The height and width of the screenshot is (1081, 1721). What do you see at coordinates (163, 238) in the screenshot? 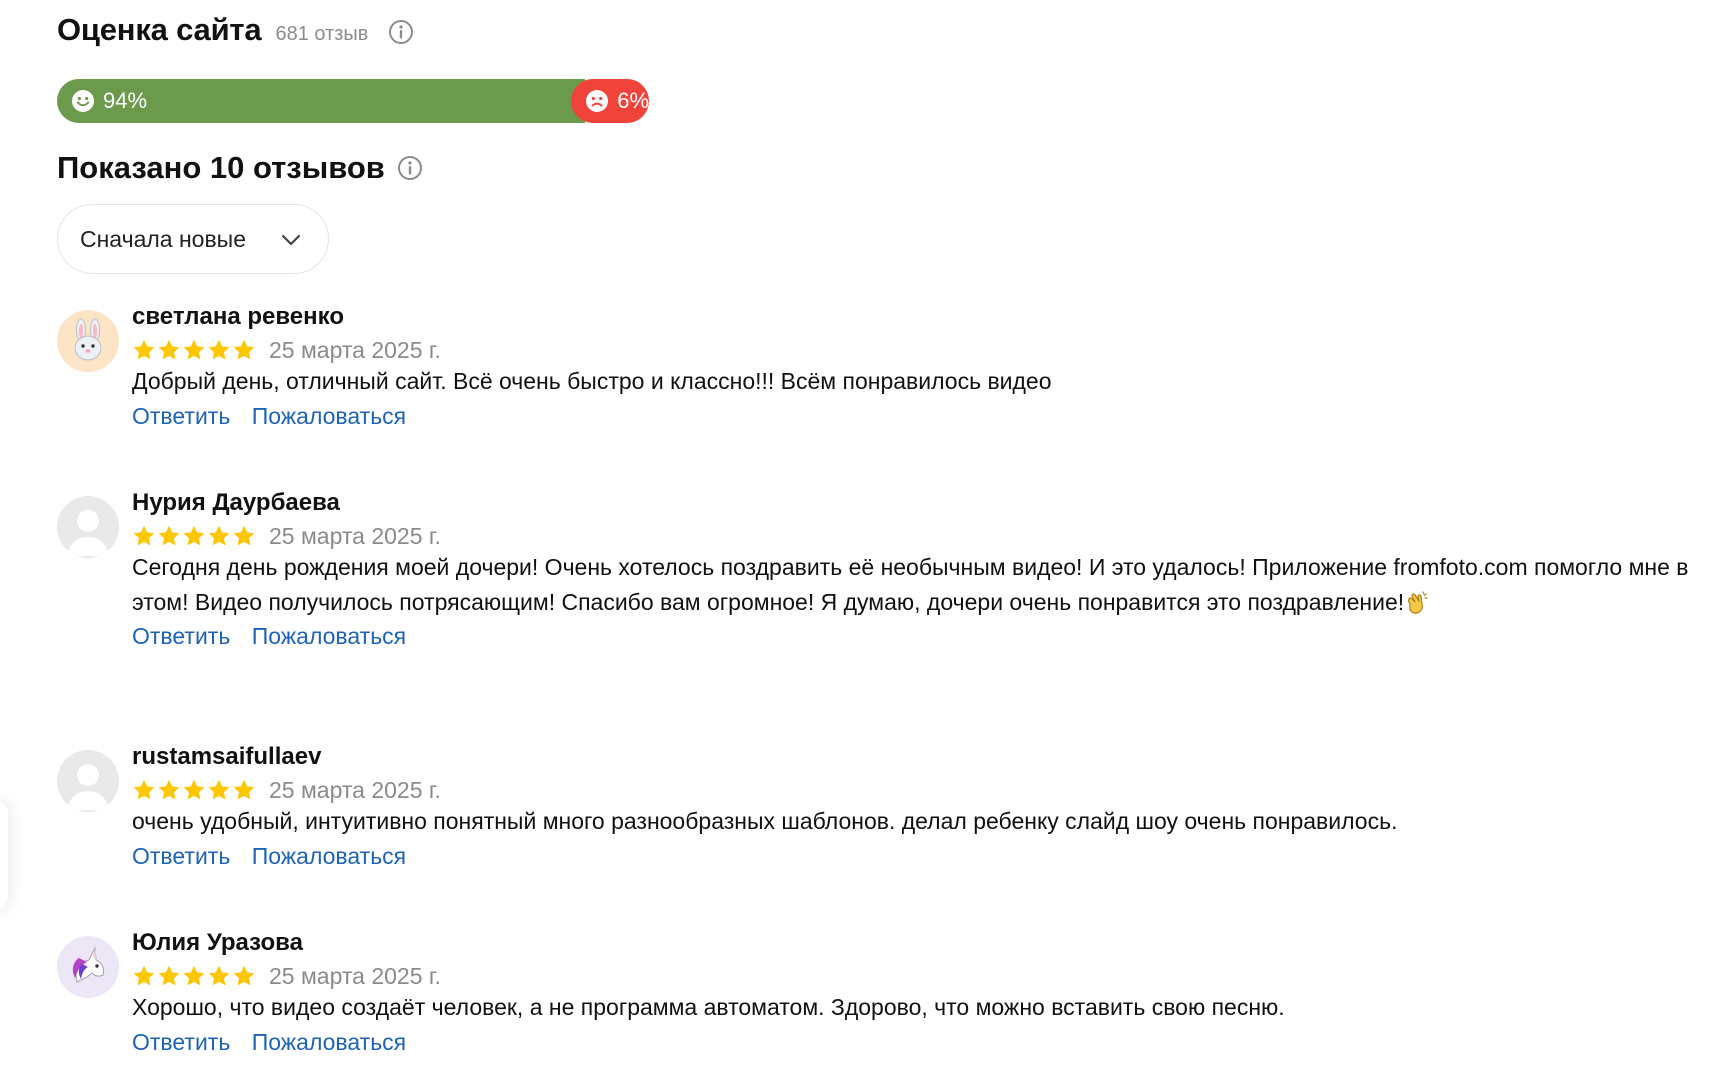
I see `sort-selected-value: Сначала новые` at bounding box center [163, 238].